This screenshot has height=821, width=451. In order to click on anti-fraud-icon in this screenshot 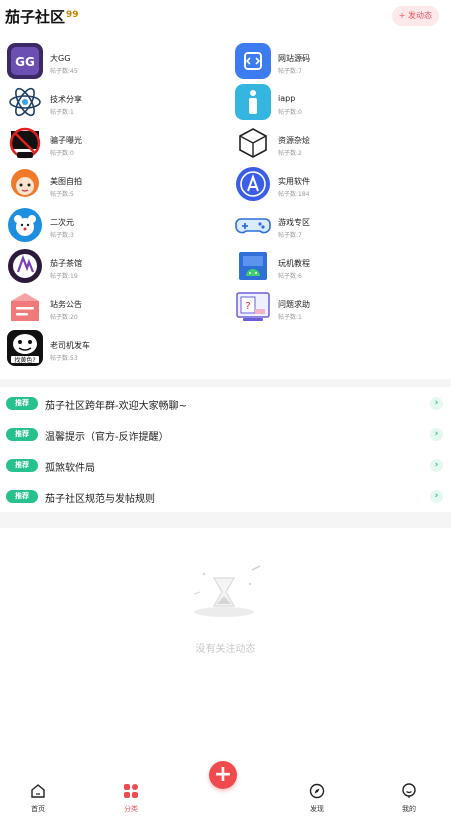, I will do `click(25, 143)`.